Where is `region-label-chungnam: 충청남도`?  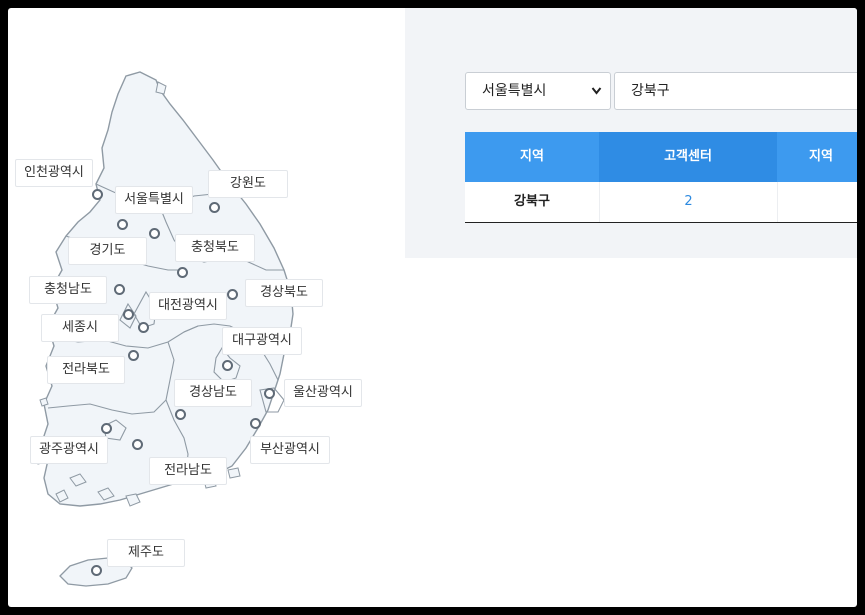
region-label-chungnam: 충청남도 is located at coordinates (68, 290).